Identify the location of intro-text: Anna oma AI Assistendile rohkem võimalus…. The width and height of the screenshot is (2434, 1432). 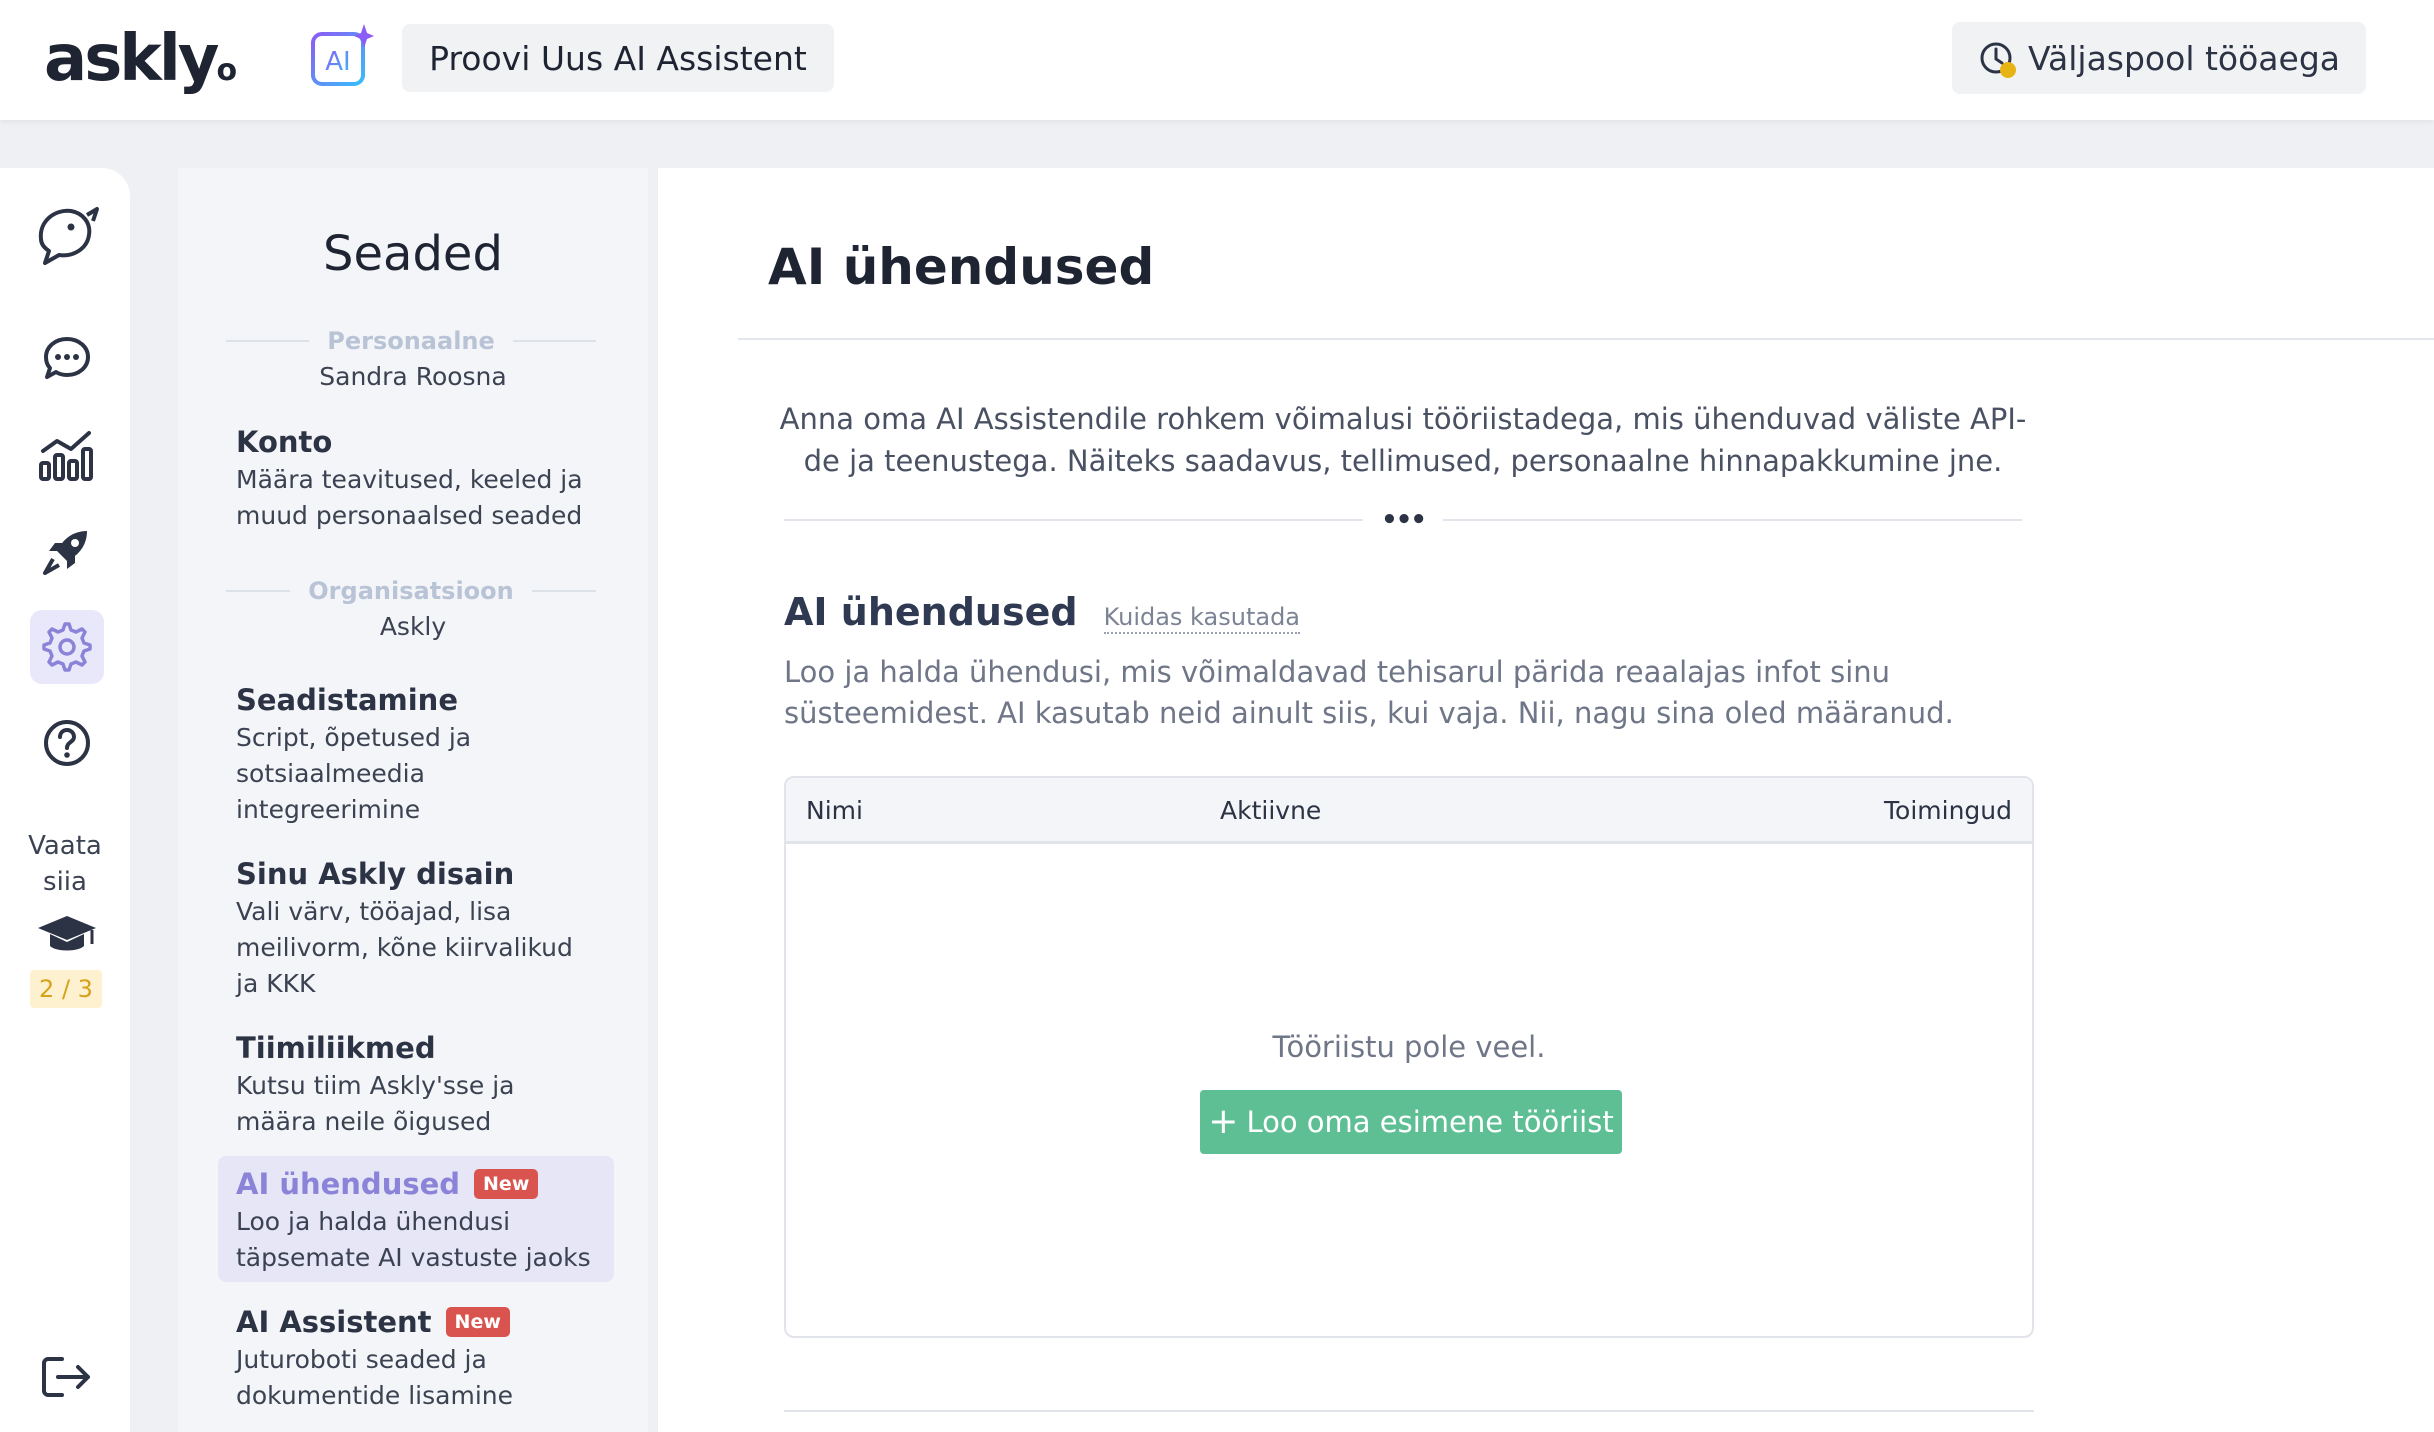
(1403, 440).